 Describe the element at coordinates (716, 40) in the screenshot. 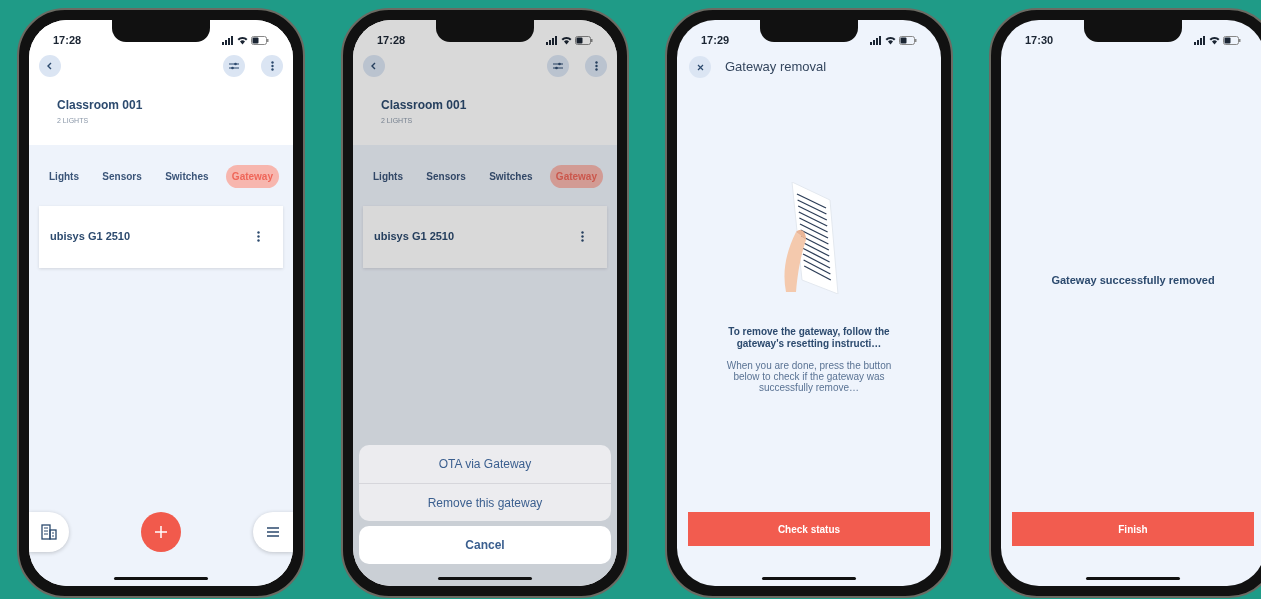

I see `status-time: 17:29` at that location.